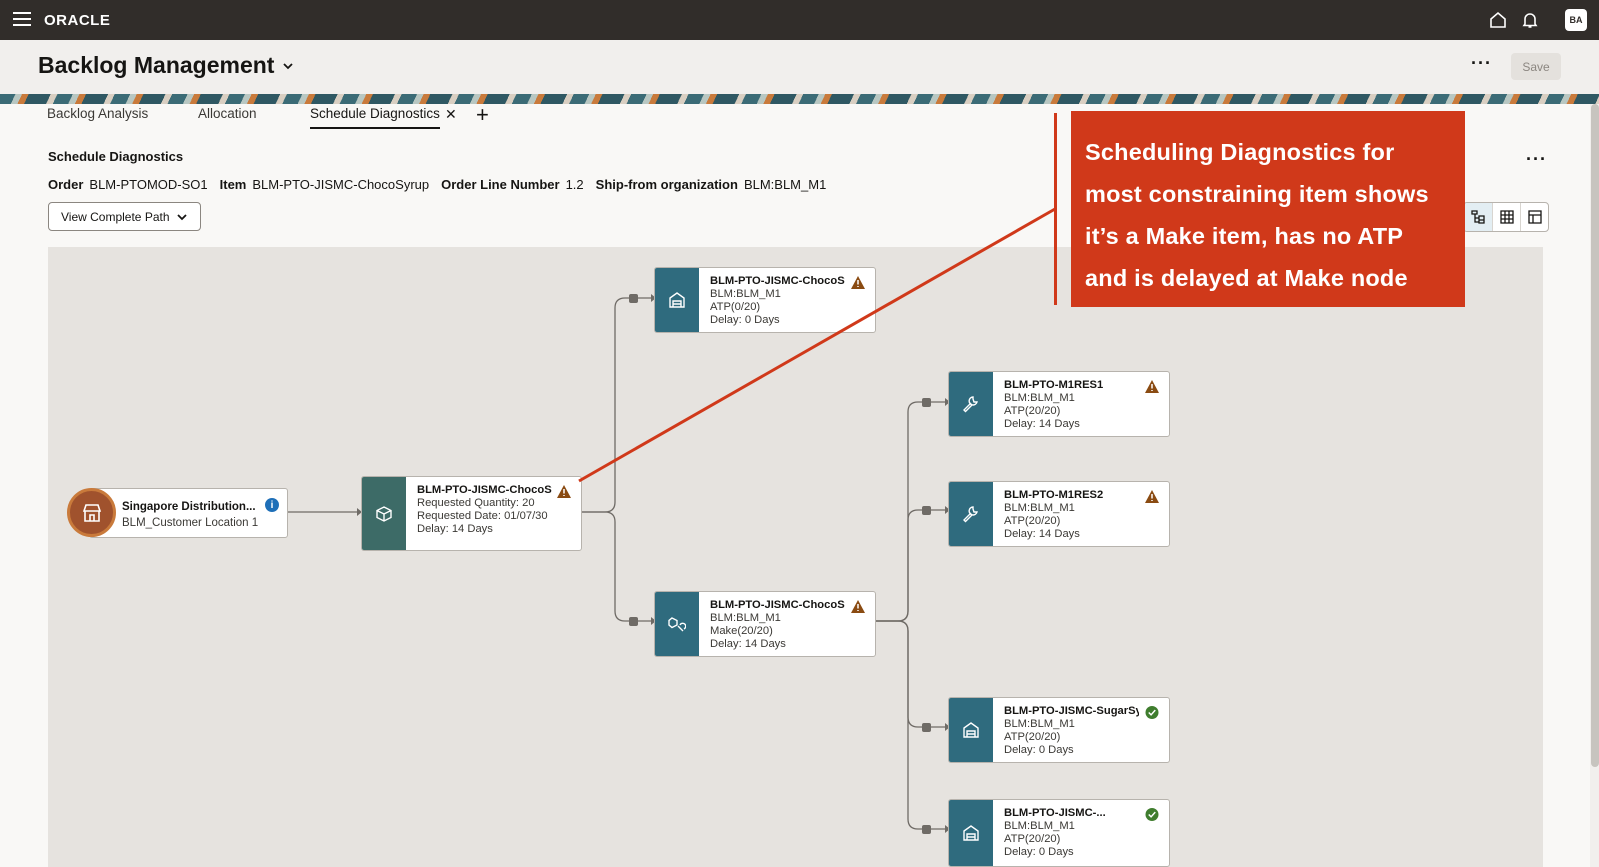 This screenshot has width=1599, height=867. Describe the element at coordinates (1534, 217) in the screenshot. I see `grid-view-icon` at that location.